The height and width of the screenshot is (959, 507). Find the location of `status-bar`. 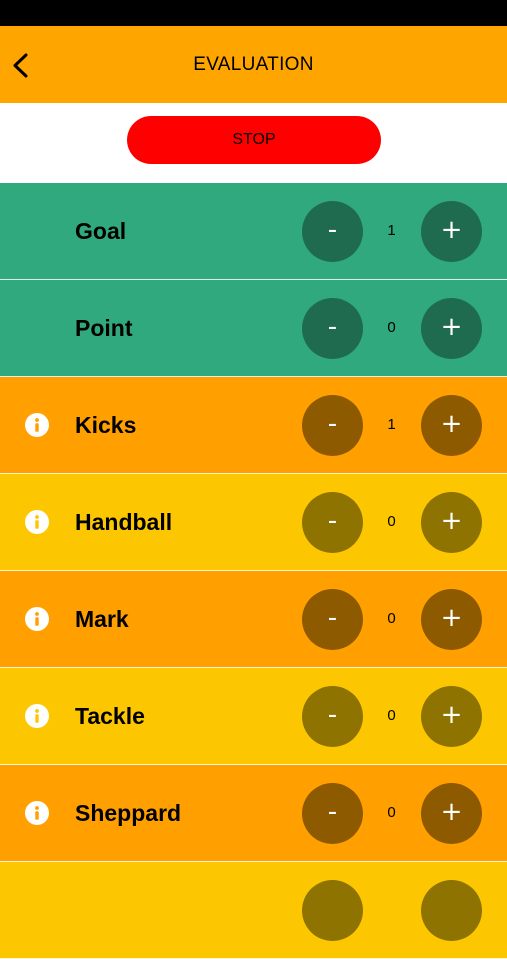

status-bar is located at coordinates (253, 13).